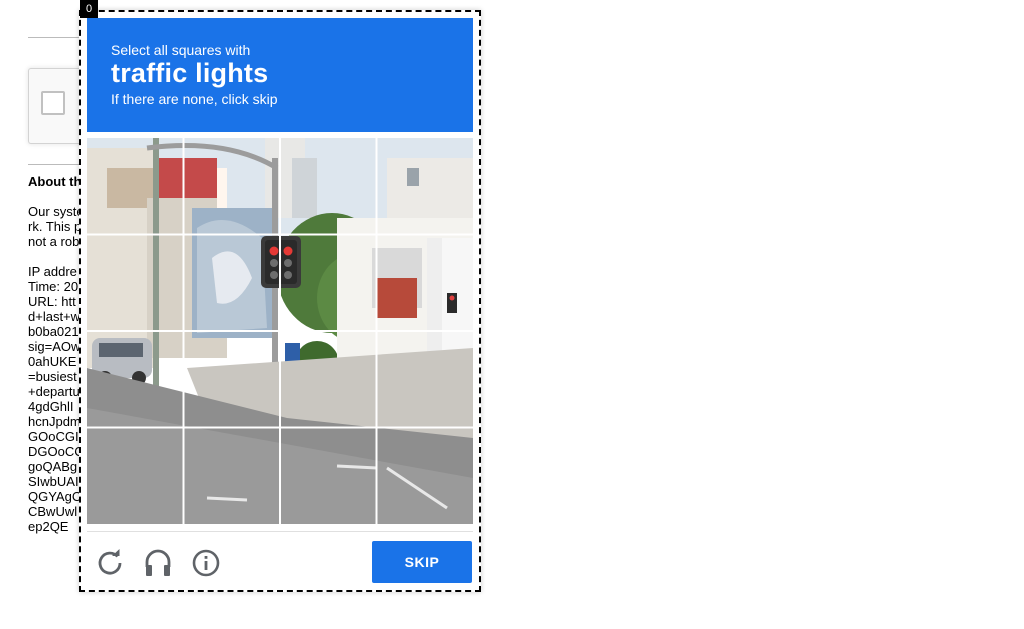  I want to click on about-text-line: d+last+w, so click(54, 316).